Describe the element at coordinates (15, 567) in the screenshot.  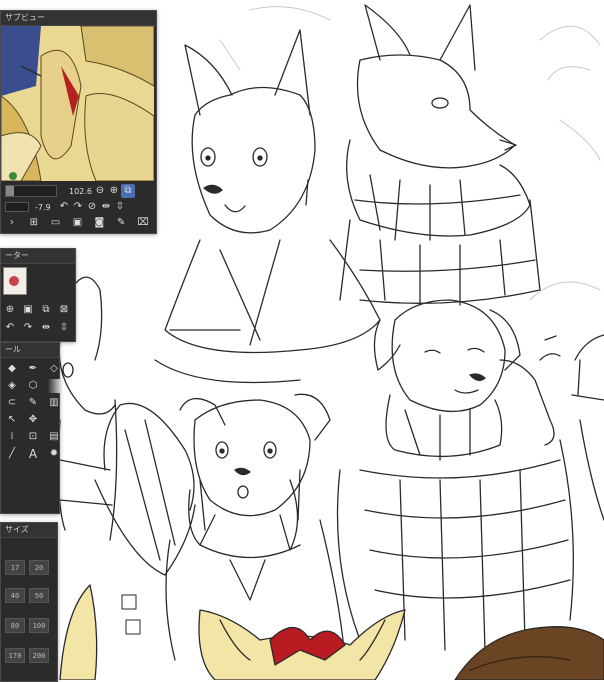
I see `size-cell: 17` at that location.